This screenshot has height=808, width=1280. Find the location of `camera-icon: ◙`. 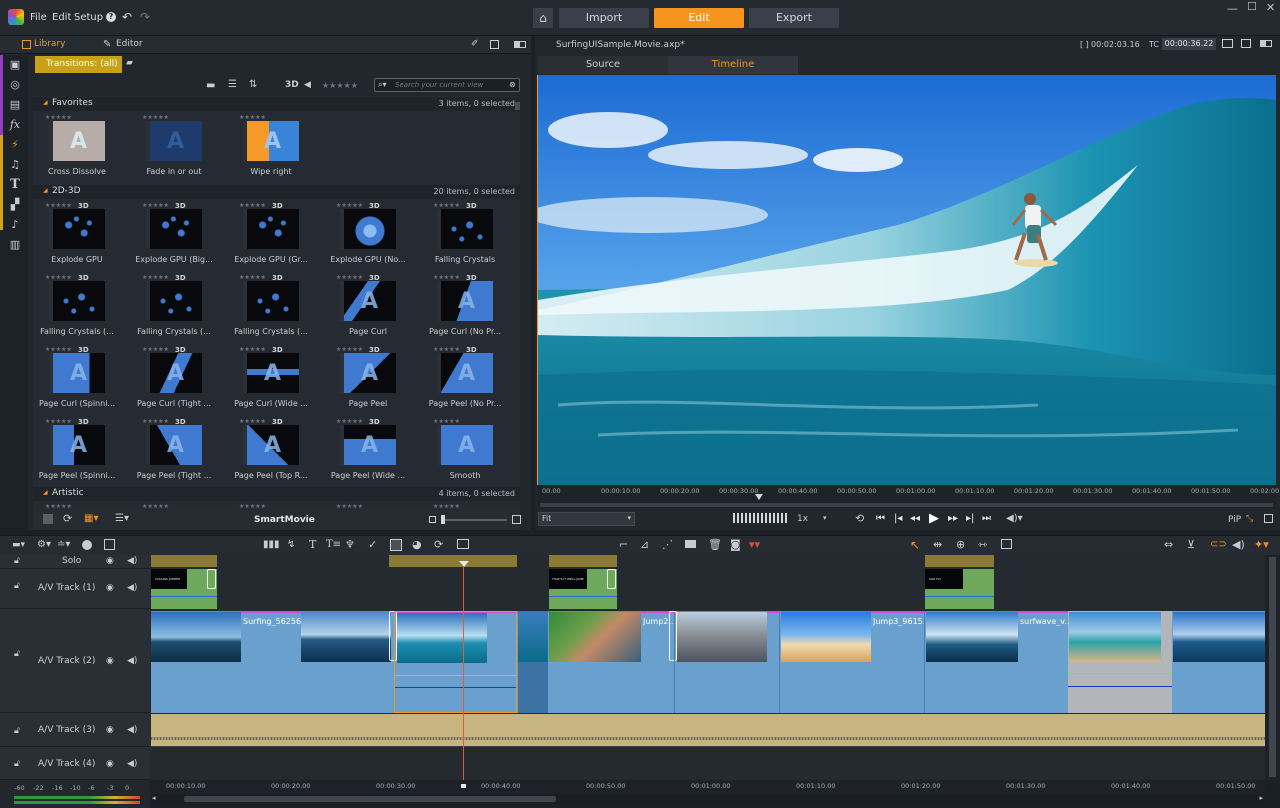

camera-icon: ◙ is located at coordinates (735, 544).